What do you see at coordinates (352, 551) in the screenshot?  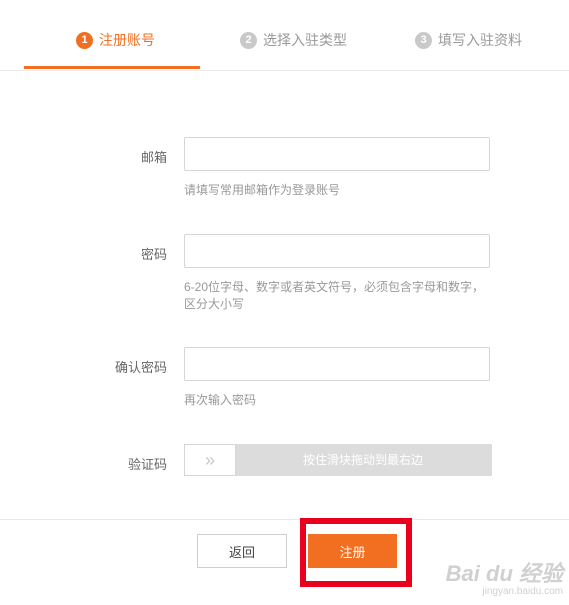 I see `register-button: 注册` at bounding box center [352, 551].